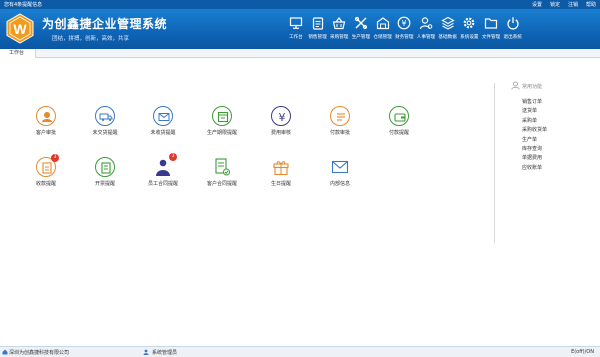 The height and width of the screenshot is (357, 600). Describe the element at coordinates (555, 4) in the screenshot. I see `lock-link: 锁定` at that location.